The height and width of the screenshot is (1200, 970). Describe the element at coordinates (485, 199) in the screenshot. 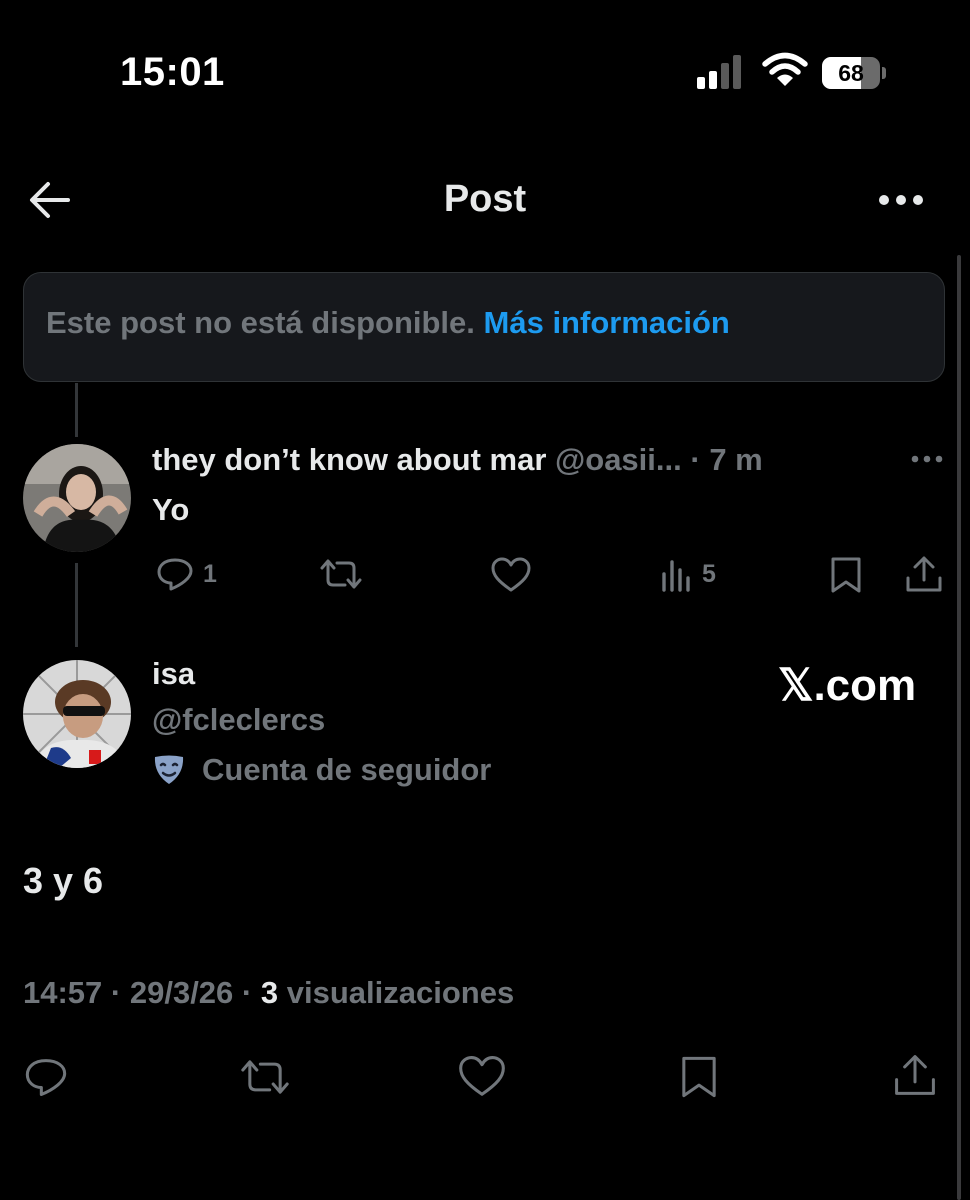

I see `page-title: Post` at that location.